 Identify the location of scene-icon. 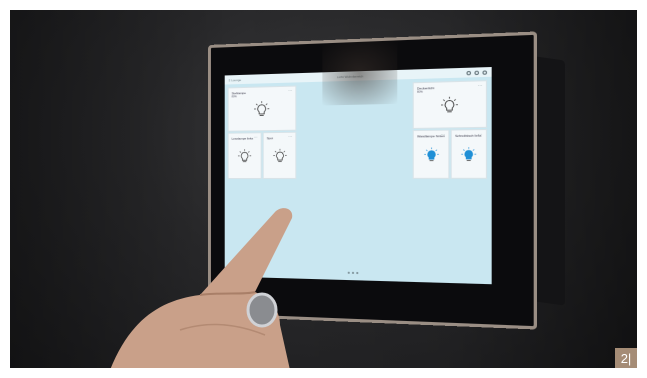
(469, 72).